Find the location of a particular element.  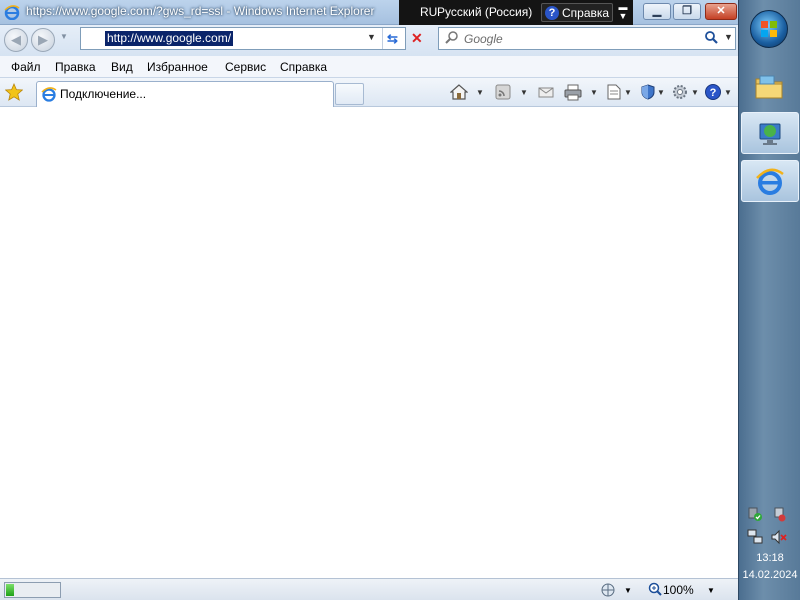

language-help-label: Справка is located at coordinates (586, 13).